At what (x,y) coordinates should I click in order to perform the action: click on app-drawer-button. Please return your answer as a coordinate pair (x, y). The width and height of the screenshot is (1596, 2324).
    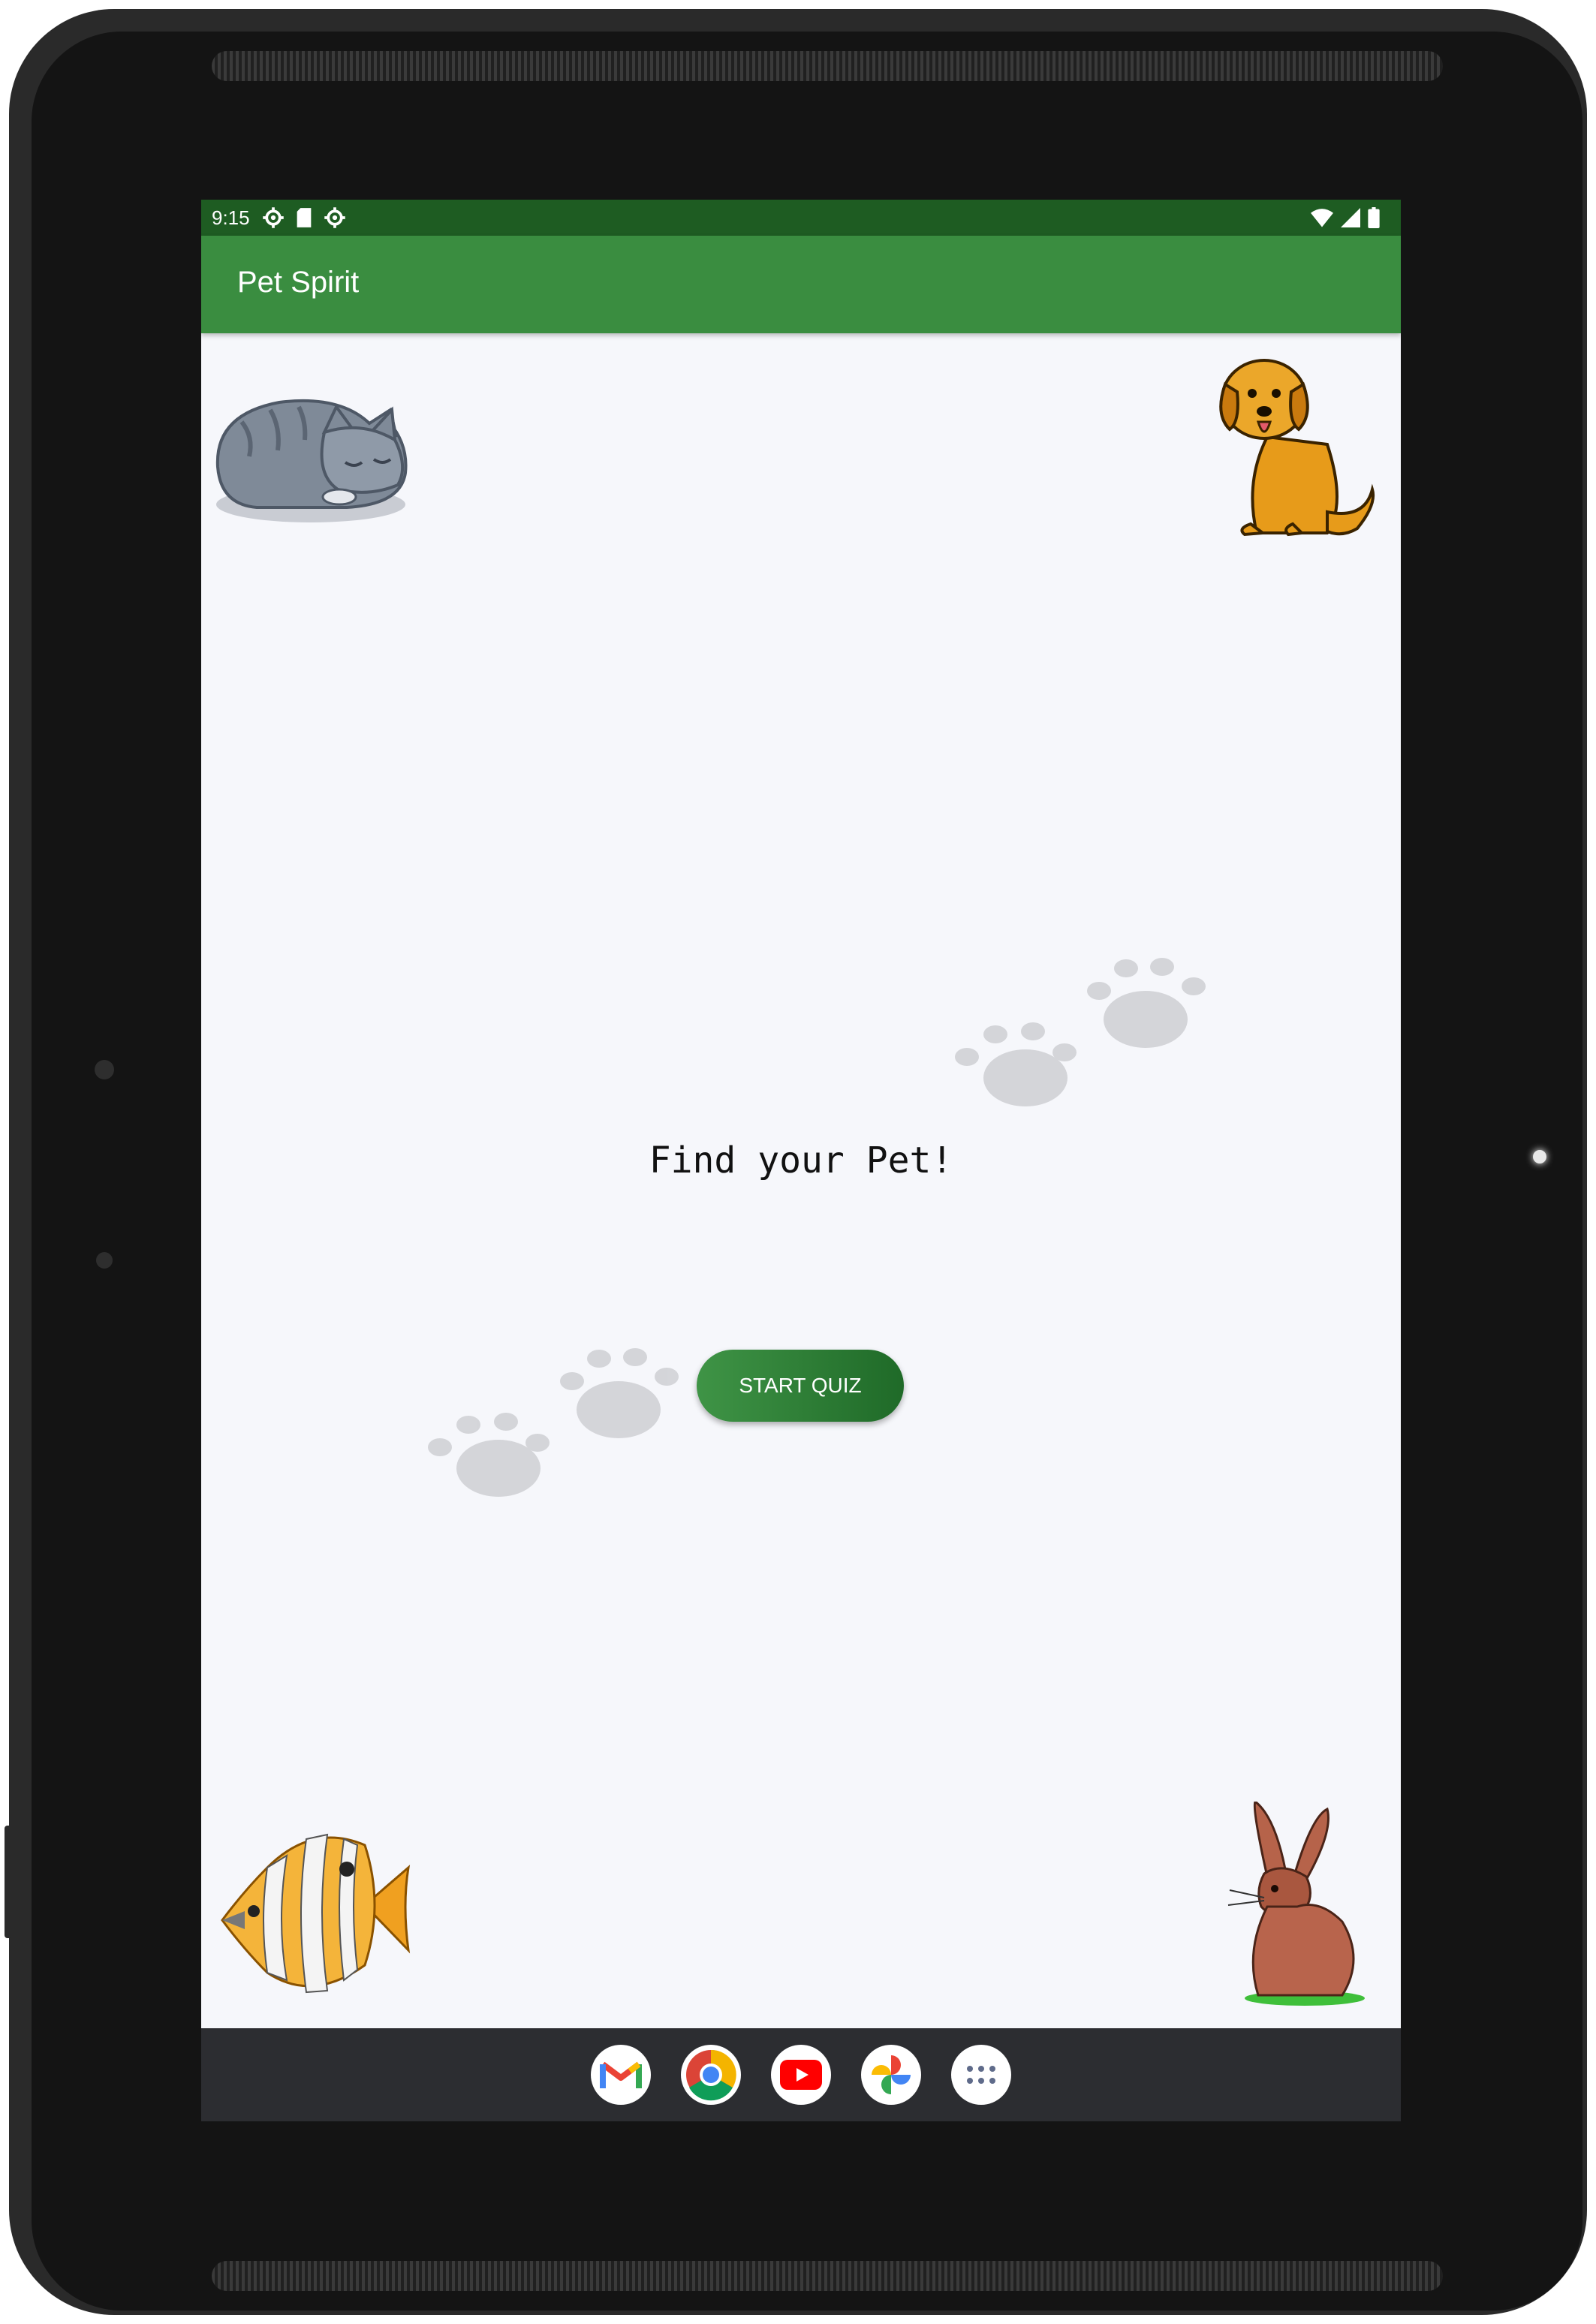
    Looking at the image, I should click on (981, 2075).